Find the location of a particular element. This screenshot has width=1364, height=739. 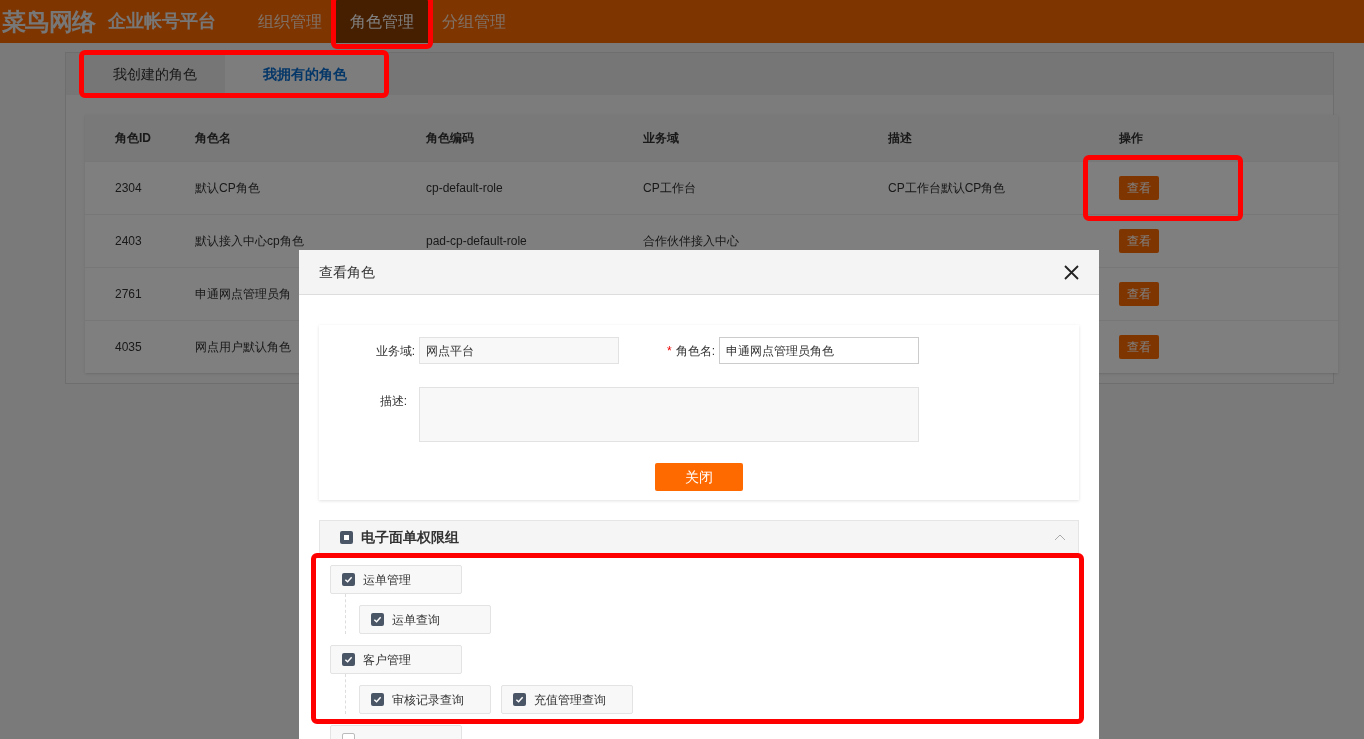

text-field: 申通网点管理员角色 is located at coordinates (819, 350).